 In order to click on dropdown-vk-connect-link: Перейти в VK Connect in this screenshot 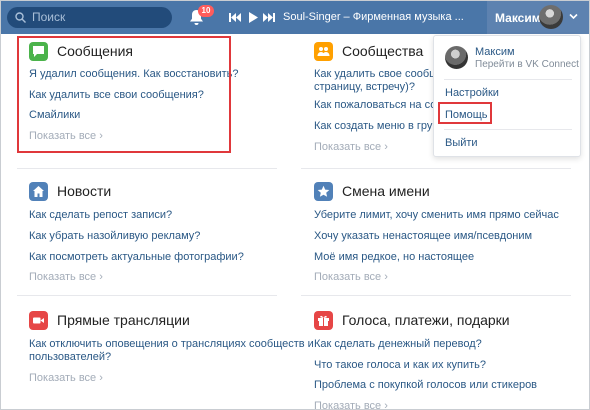, I will do `click(527, 64)`.